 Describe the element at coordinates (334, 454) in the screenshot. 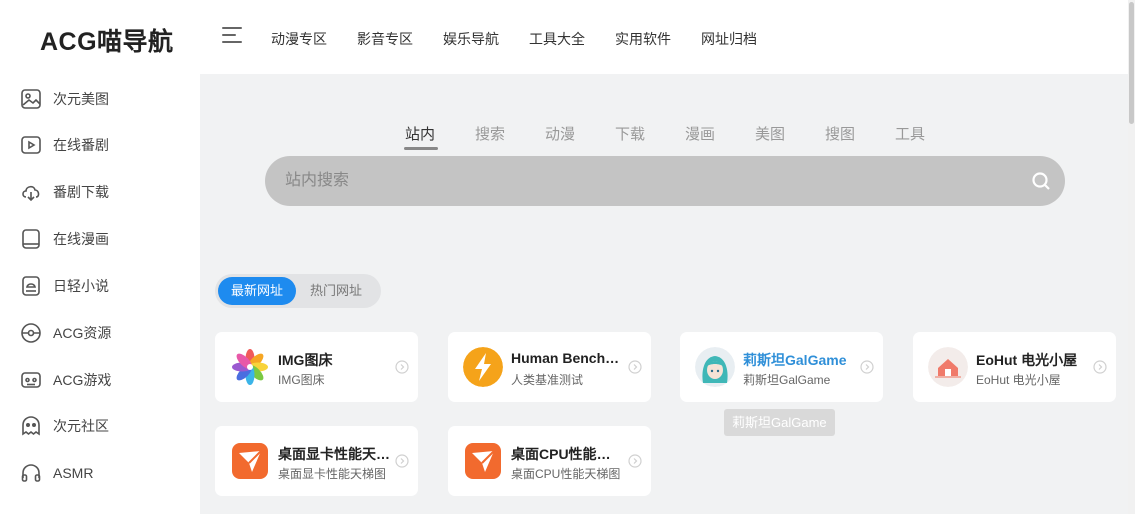

I see `card-title: 桌面显卡性能天梯图` at that location.